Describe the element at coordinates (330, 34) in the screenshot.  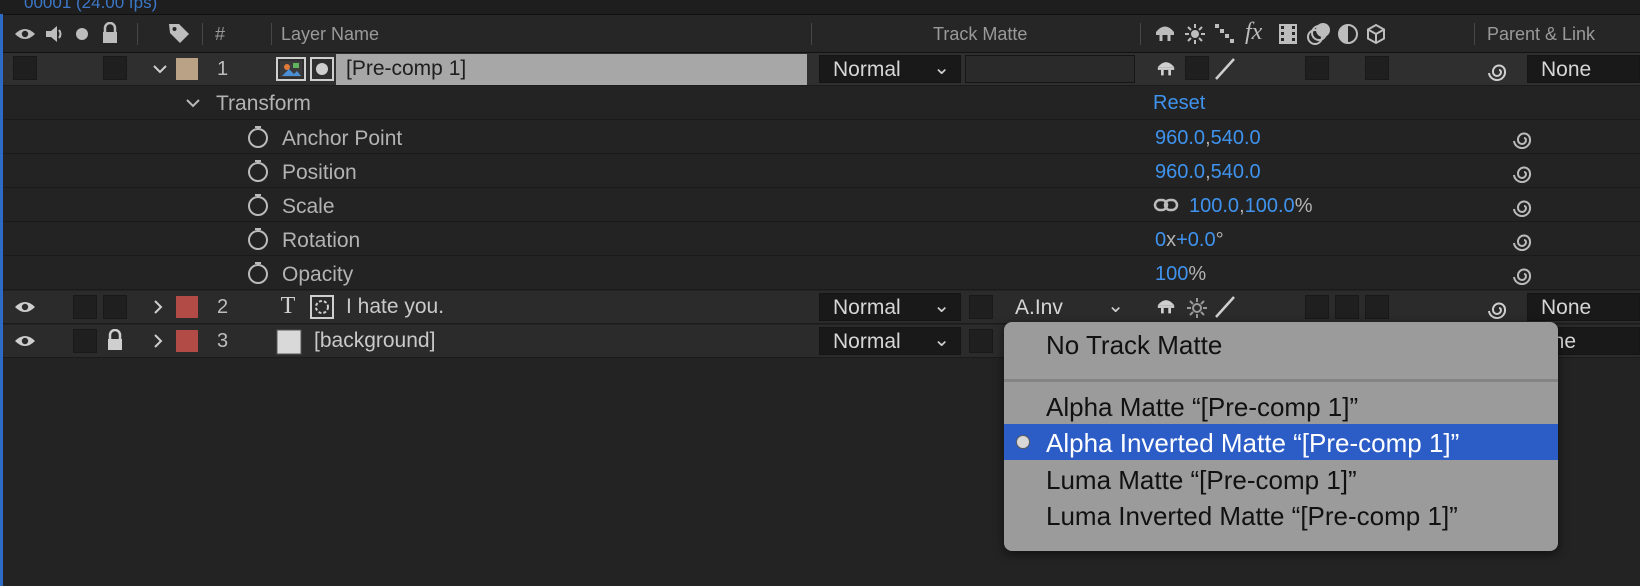
I see `layer-name-header: Layer Name` at that location.